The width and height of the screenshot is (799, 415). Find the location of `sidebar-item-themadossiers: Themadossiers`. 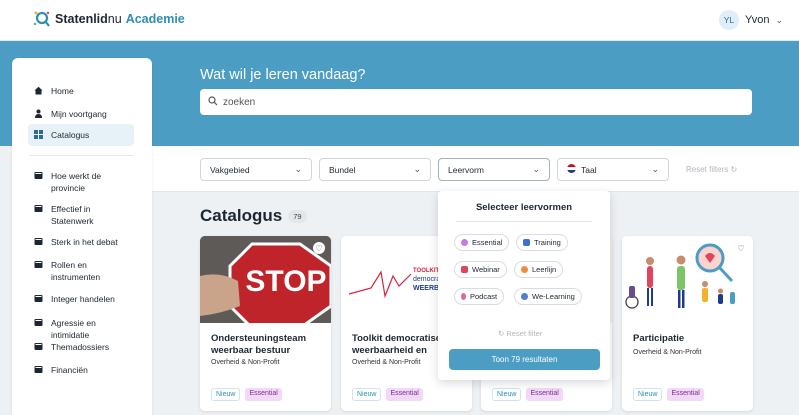

sidebar-item-themadossiers: Themadossiers is located at coordinates (81, 347).